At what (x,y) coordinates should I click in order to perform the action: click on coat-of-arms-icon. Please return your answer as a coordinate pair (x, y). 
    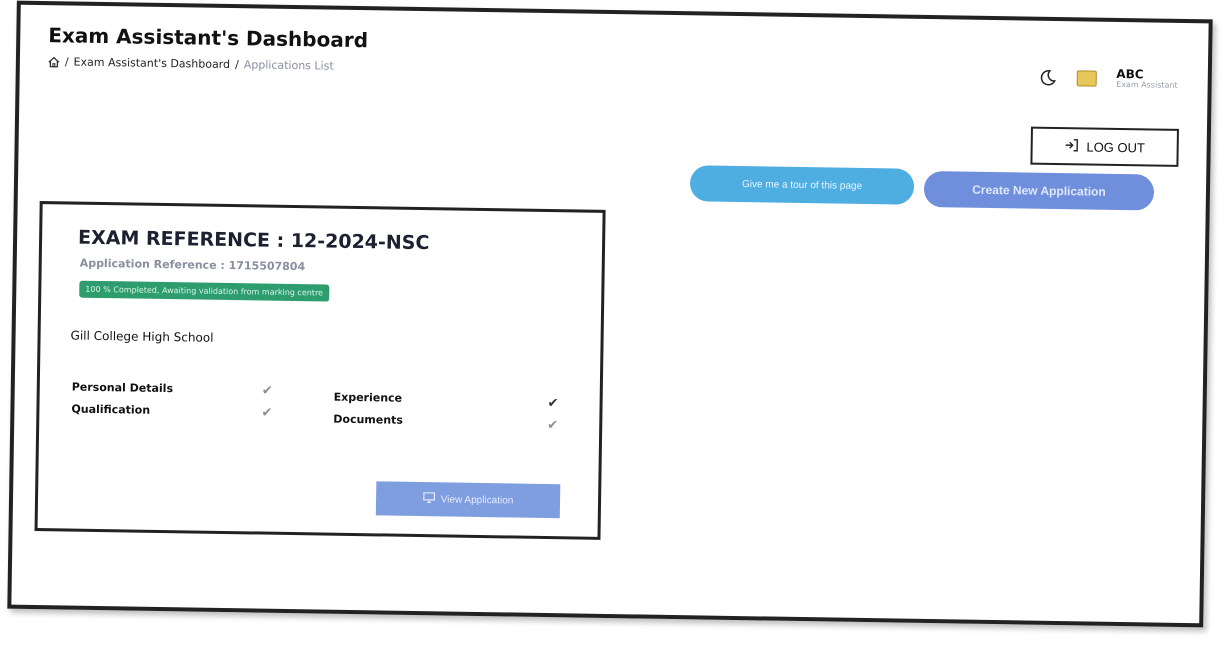
    Looking at the image, I should click on (1086, 78).